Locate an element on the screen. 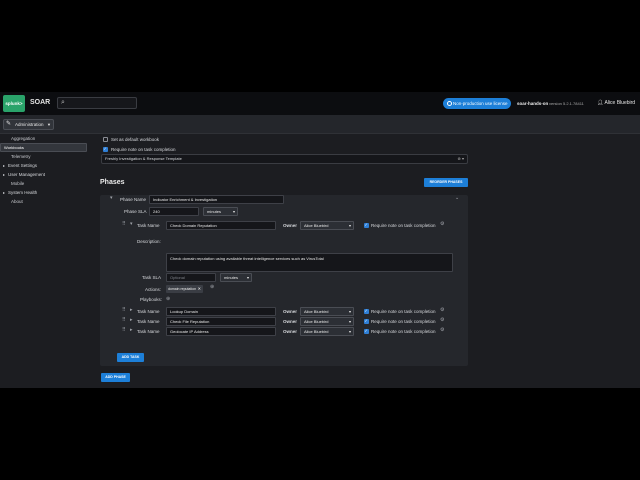  task-sla-input: Optional is located at coordinates (191, 277).